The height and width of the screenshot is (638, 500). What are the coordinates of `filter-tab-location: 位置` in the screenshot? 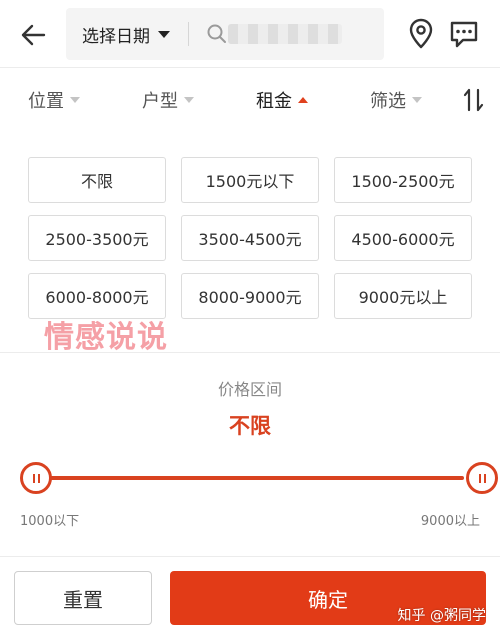 It's located at (54, 100).